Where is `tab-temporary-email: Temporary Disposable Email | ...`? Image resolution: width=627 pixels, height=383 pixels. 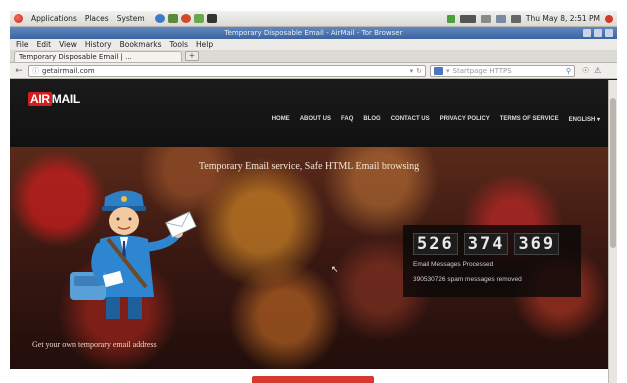
tab-temporary-email: Temporary Disposable Email | ... is located at coordinates (98, 56).